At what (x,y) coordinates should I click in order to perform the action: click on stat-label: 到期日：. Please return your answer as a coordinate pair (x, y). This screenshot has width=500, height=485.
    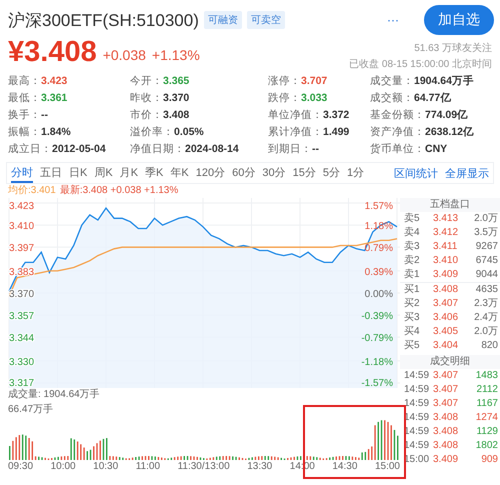
    Looking at the image, I should click on (290, 149).